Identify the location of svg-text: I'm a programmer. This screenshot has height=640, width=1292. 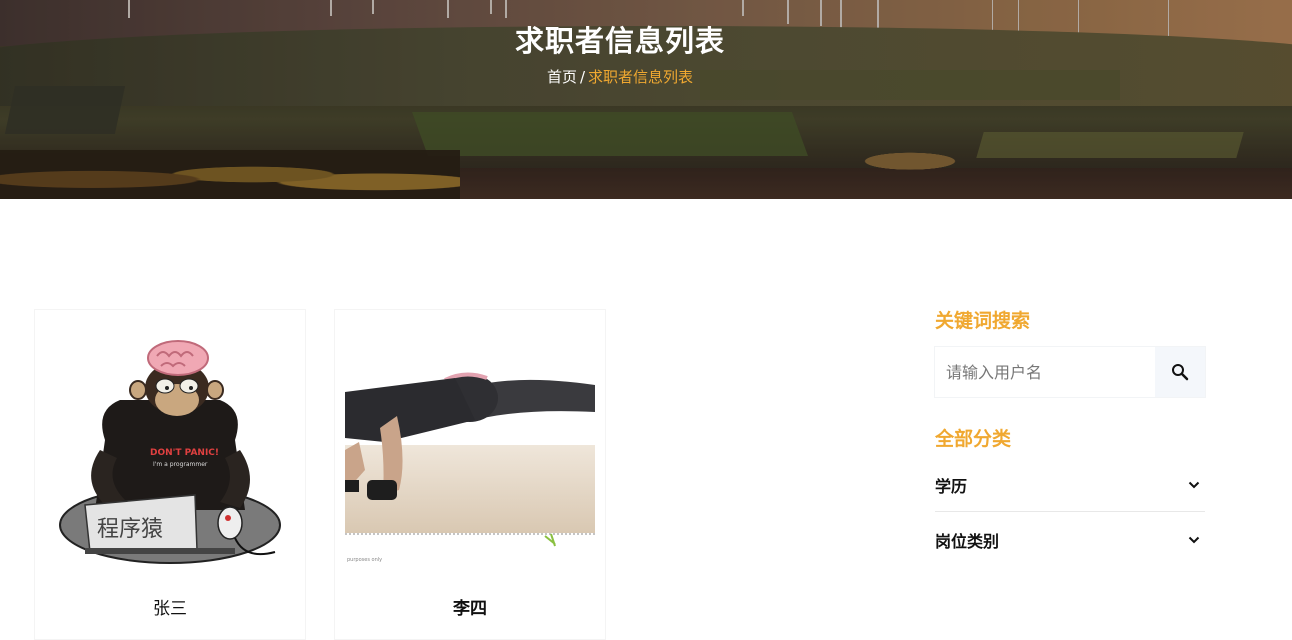
(180, 464).